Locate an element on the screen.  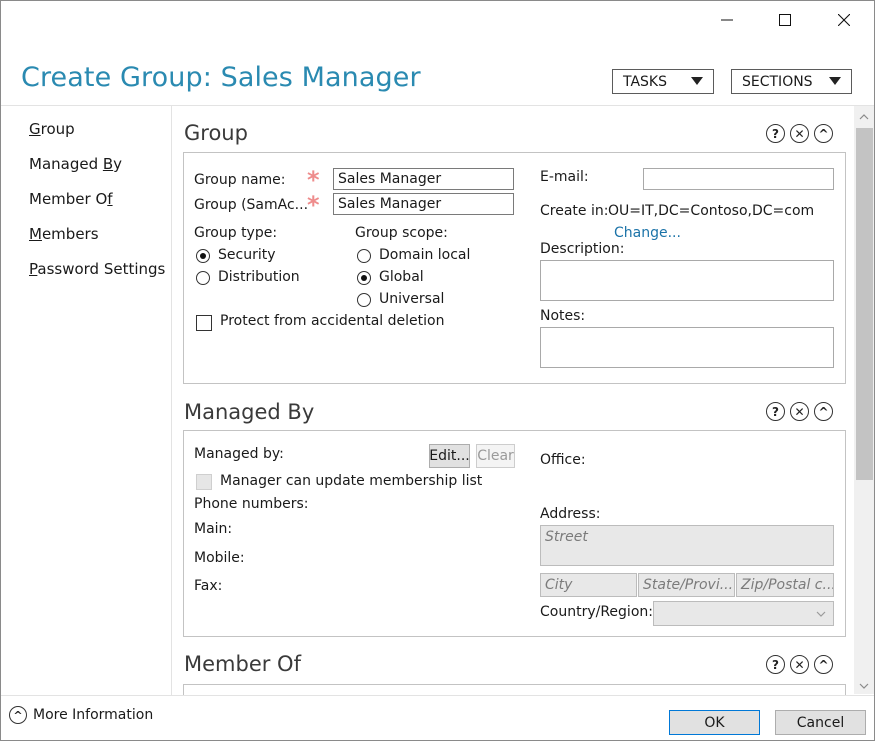
scope-global-label: Global is located at coordinates (401, 277).